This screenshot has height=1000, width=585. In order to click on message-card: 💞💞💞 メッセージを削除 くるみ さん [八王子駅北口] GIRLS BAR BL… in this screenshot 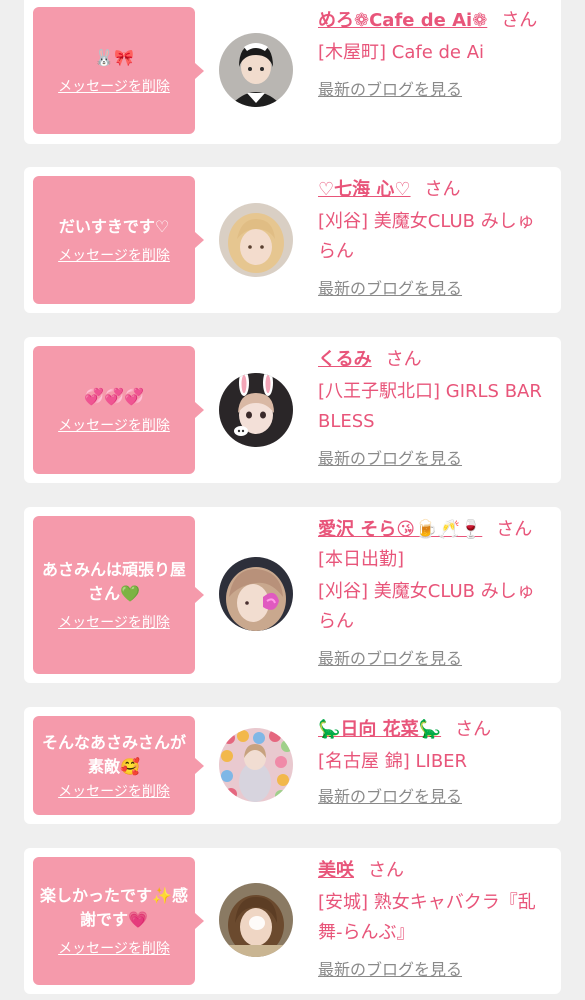, I will do `click(292, 410)`.